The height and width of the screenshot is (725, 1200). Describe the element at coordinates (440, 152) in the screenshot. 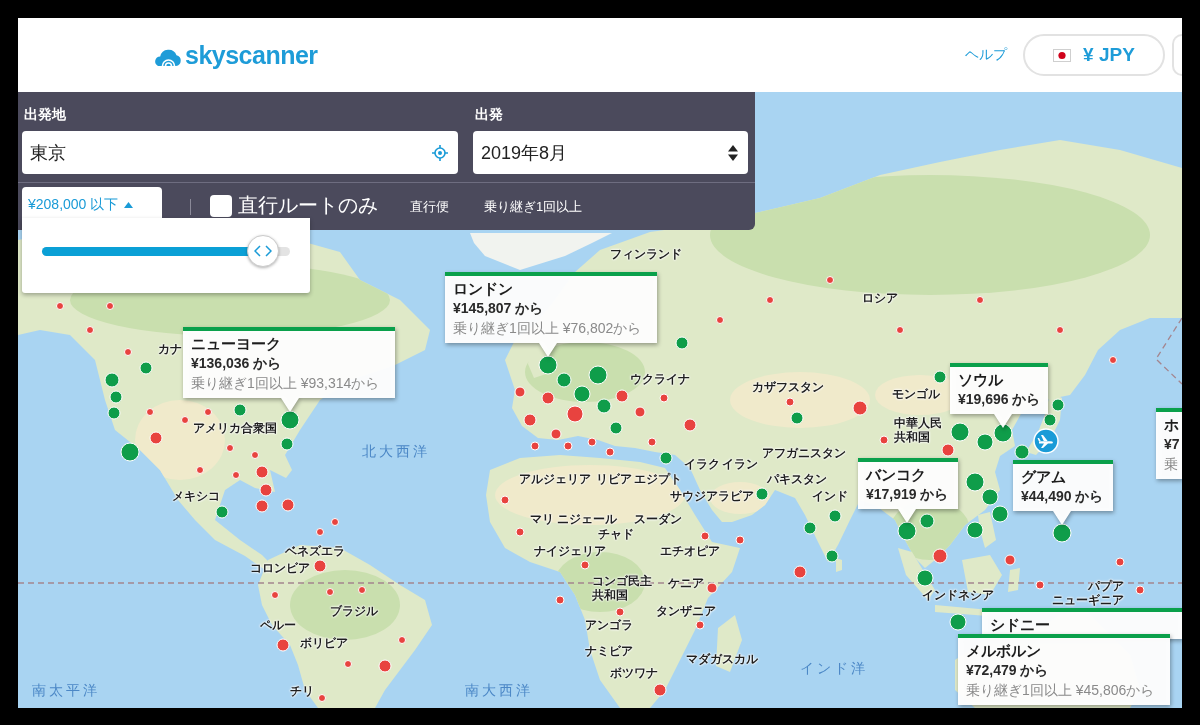

I see `locate-icon` at that location.